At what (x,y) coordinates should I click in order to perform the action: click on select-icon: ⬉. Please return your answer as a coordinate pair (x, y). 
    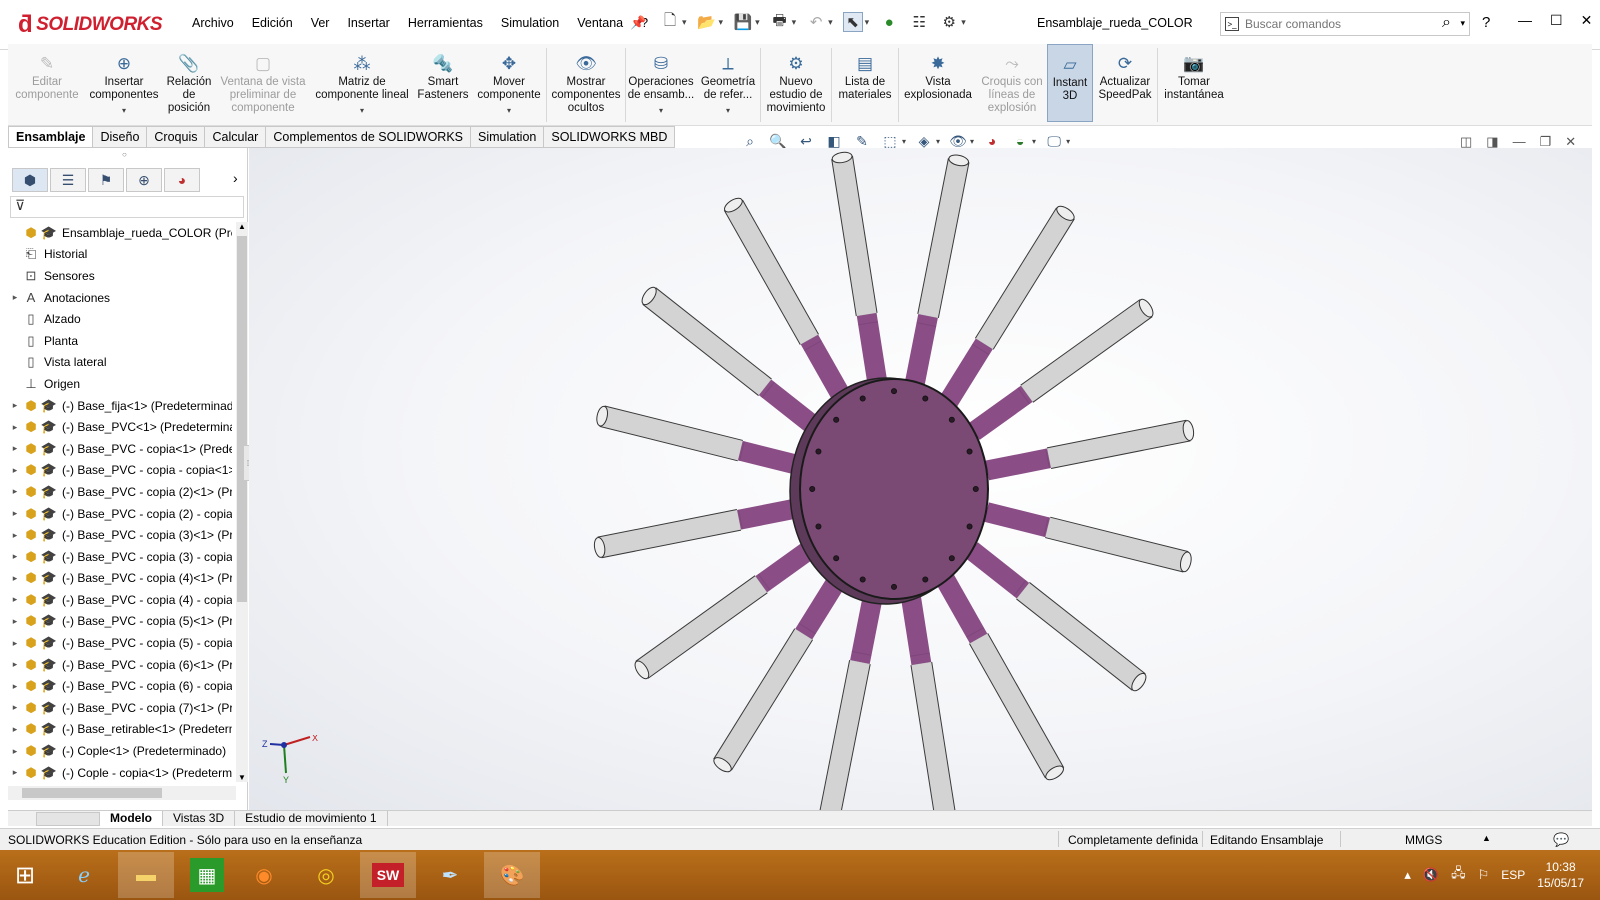
    Looking at the image, I should click on (852, 22).